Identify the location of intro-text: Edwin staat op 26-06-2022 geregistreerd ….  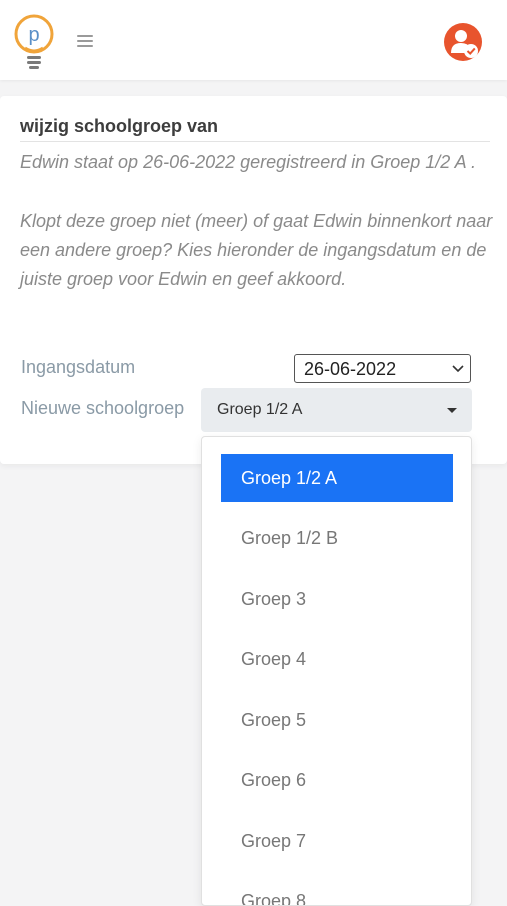
(248, 162).